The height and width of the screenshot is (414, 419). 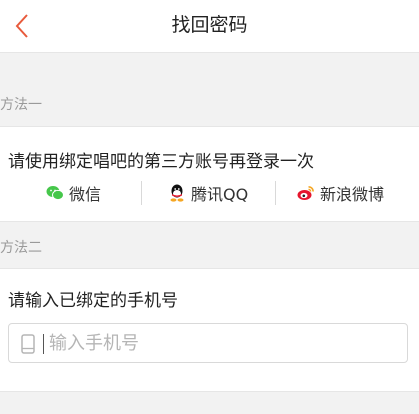 What do you see at coordinates (220, 194) in the screenshot?
I see `qq-label: 腾讯QQ` at bounding box center [220, 194].